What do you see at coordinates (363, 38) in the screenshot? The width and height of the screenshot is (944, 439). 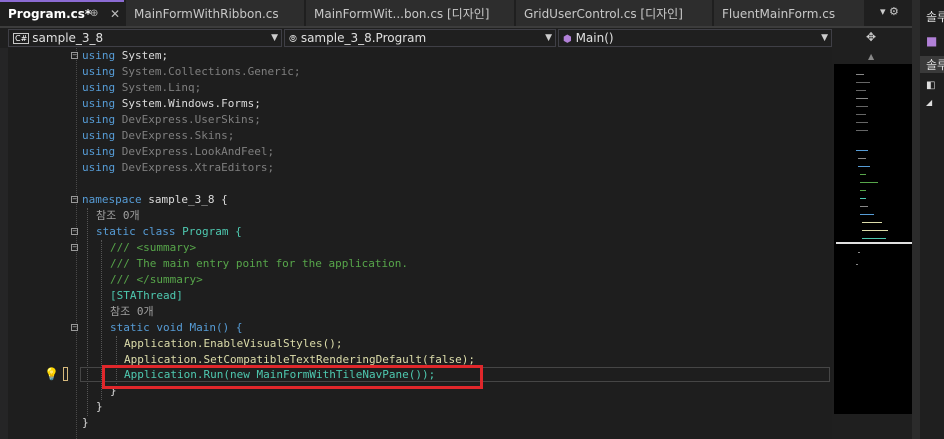 I see `type-label: sample_3_8.Program` at bounding box center [363, 38].